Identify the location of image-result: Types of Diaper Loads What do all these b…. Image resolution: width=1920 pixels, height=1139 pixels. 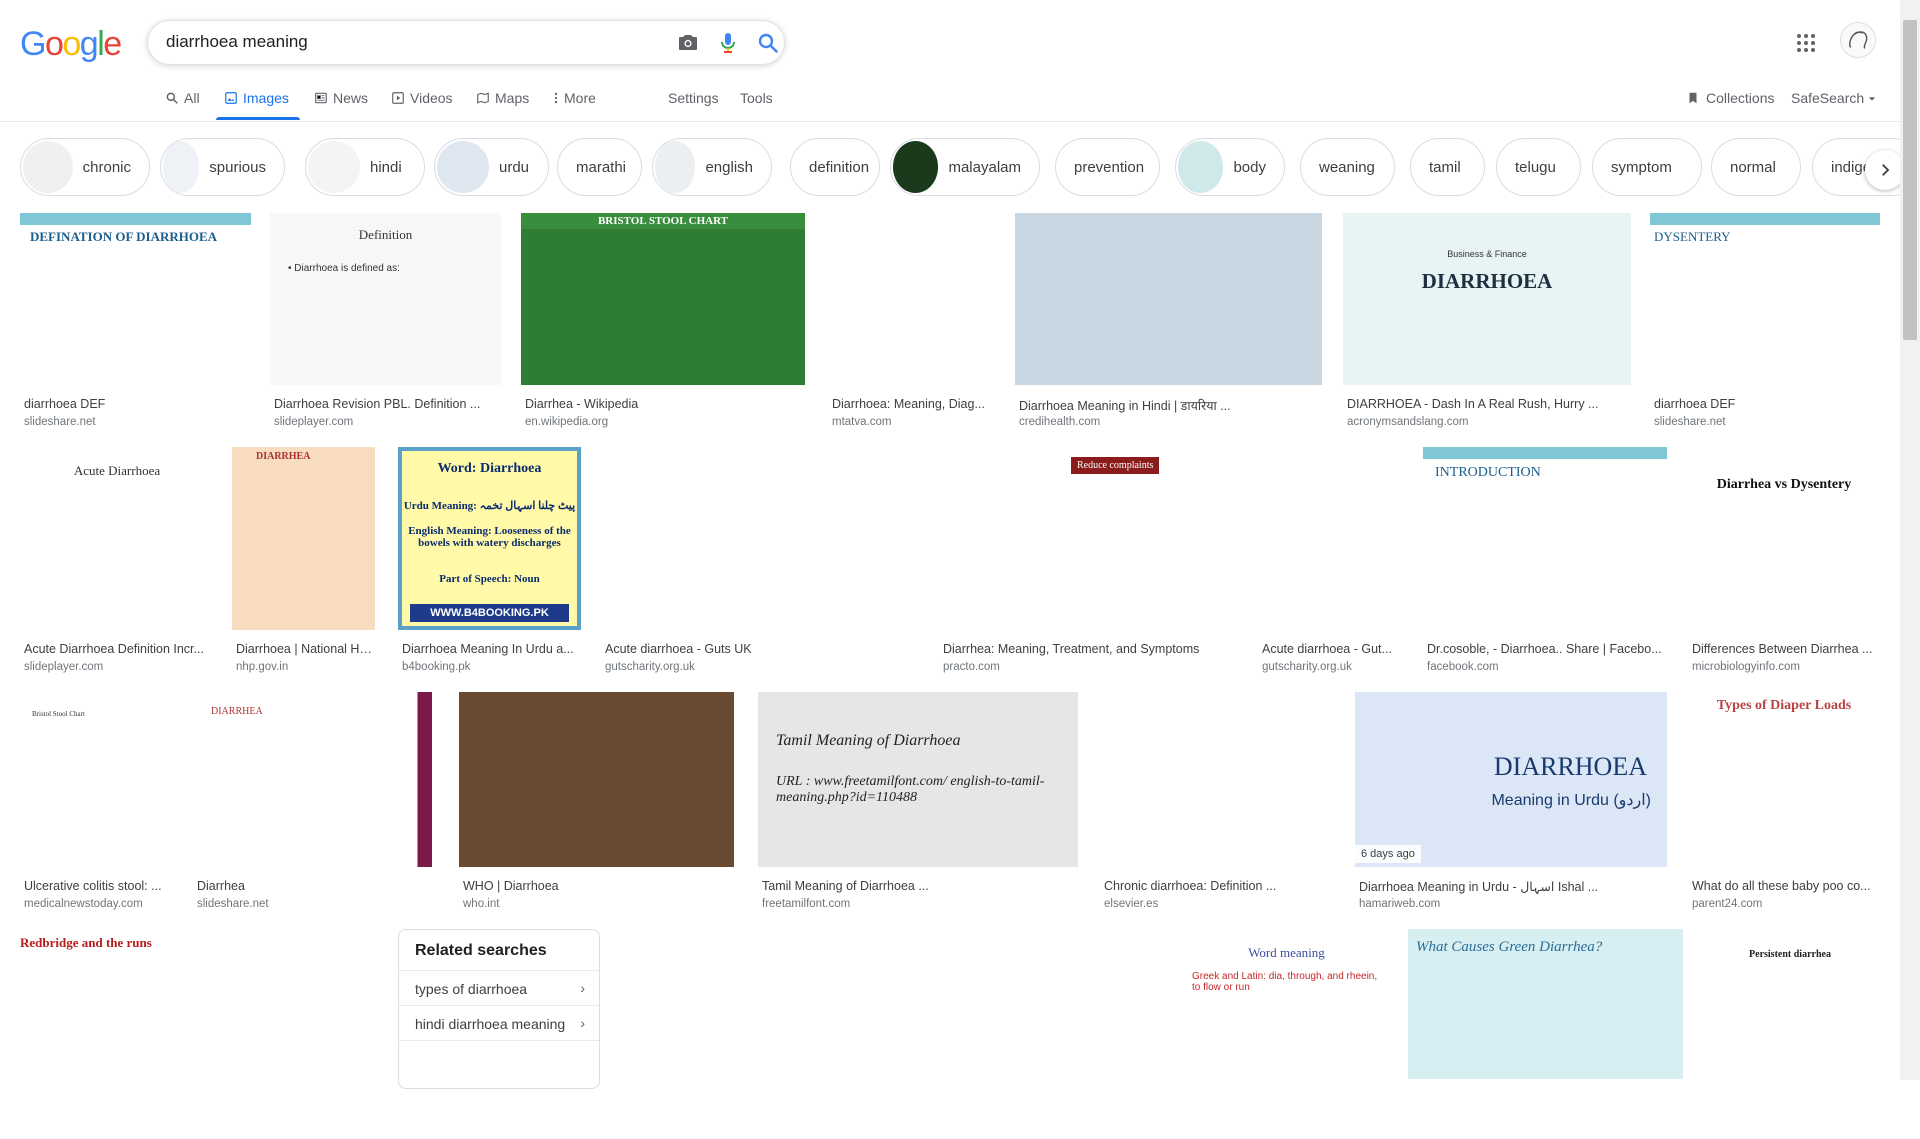
(1784, 809).